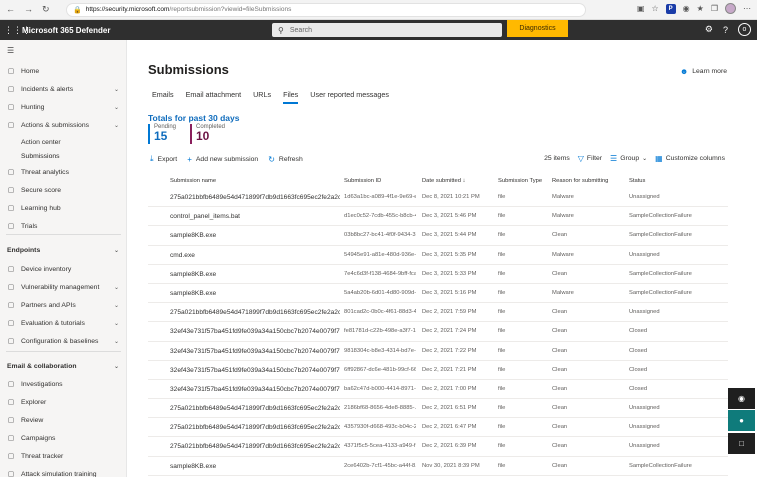 The width and height of the screenshot is (757, 477). I want to click on sidebar-item-actions-submissions: ▢ Actions & submissions ⌄, so click(63, 125).